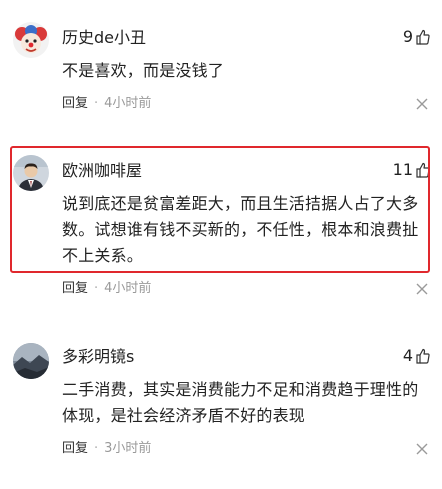  I want to click on comment-meta: 回复 · 3小时前, so click(106, 449).